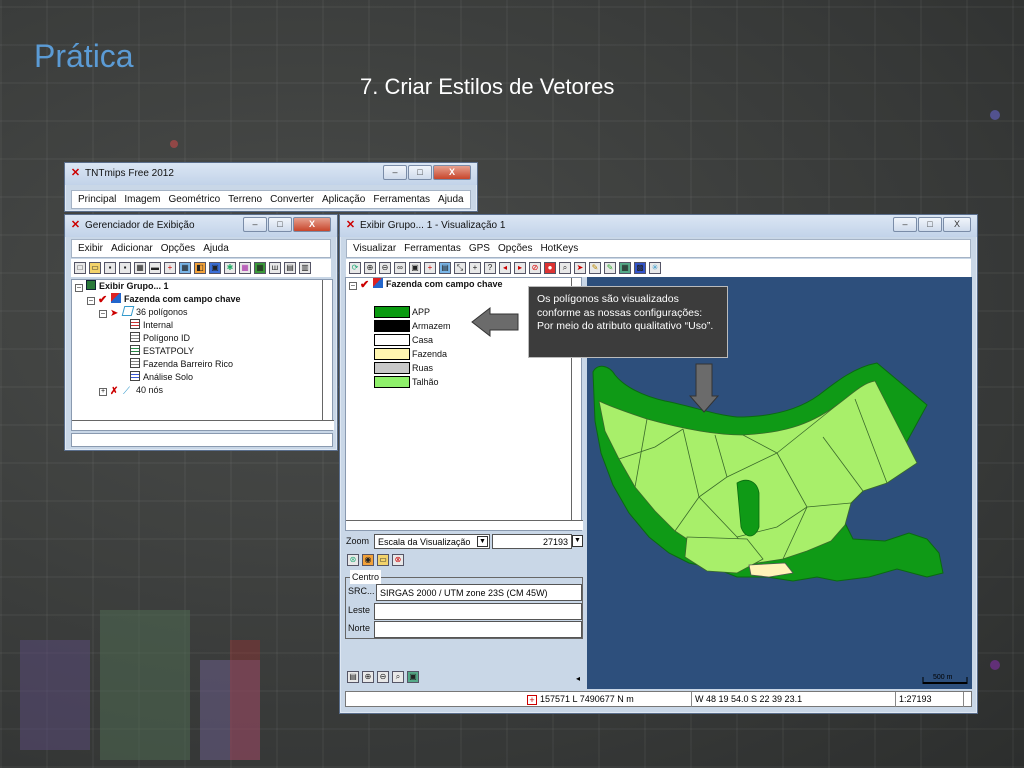 The height and width of the screenshot is (768, 1024). What do you see at coordinates (595, 359) in the screenshot?
I see `annotation-arrows` at bounding box center [595, 359].